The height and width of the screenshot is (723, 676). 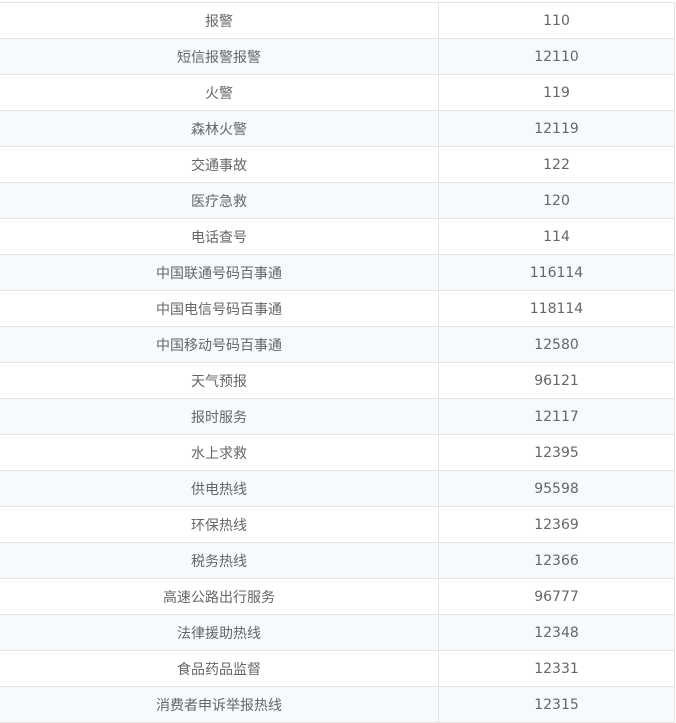 I want to click on table-row: 消费者申诉举报热线 12315, so click(x=337, y=704).